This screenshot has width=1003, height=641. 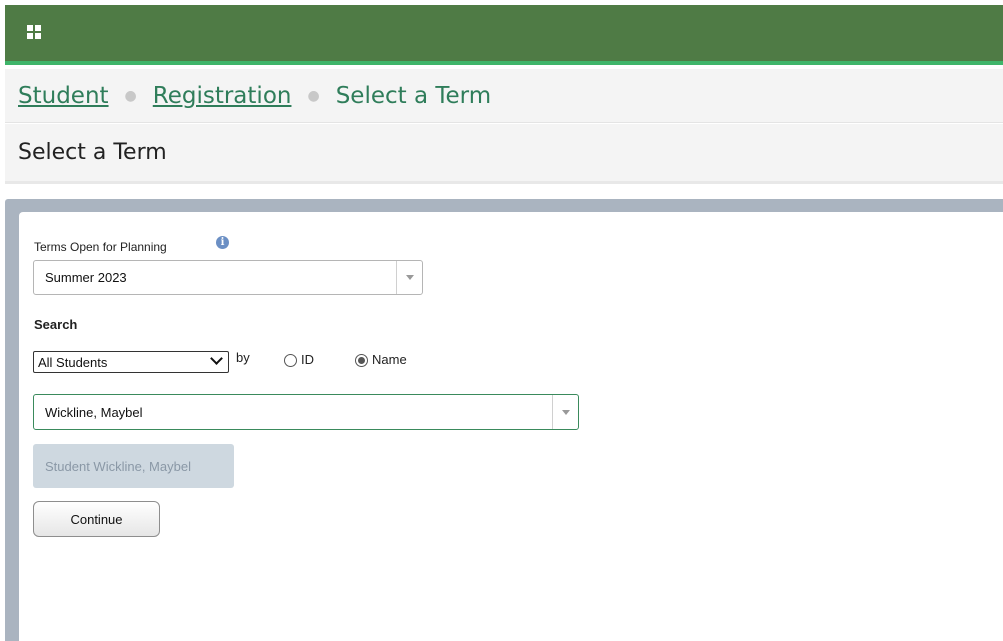 I want to click on radio-name, so click(x=361, y=360).